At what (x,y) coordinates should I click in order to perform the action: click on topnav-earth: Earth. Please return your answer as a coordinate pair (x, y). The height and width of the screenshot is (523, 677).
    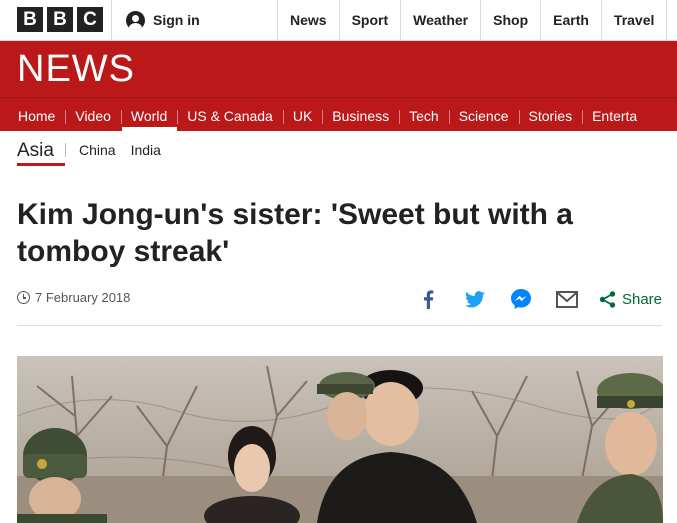
    Looking at the image, I should click on (570, 20).